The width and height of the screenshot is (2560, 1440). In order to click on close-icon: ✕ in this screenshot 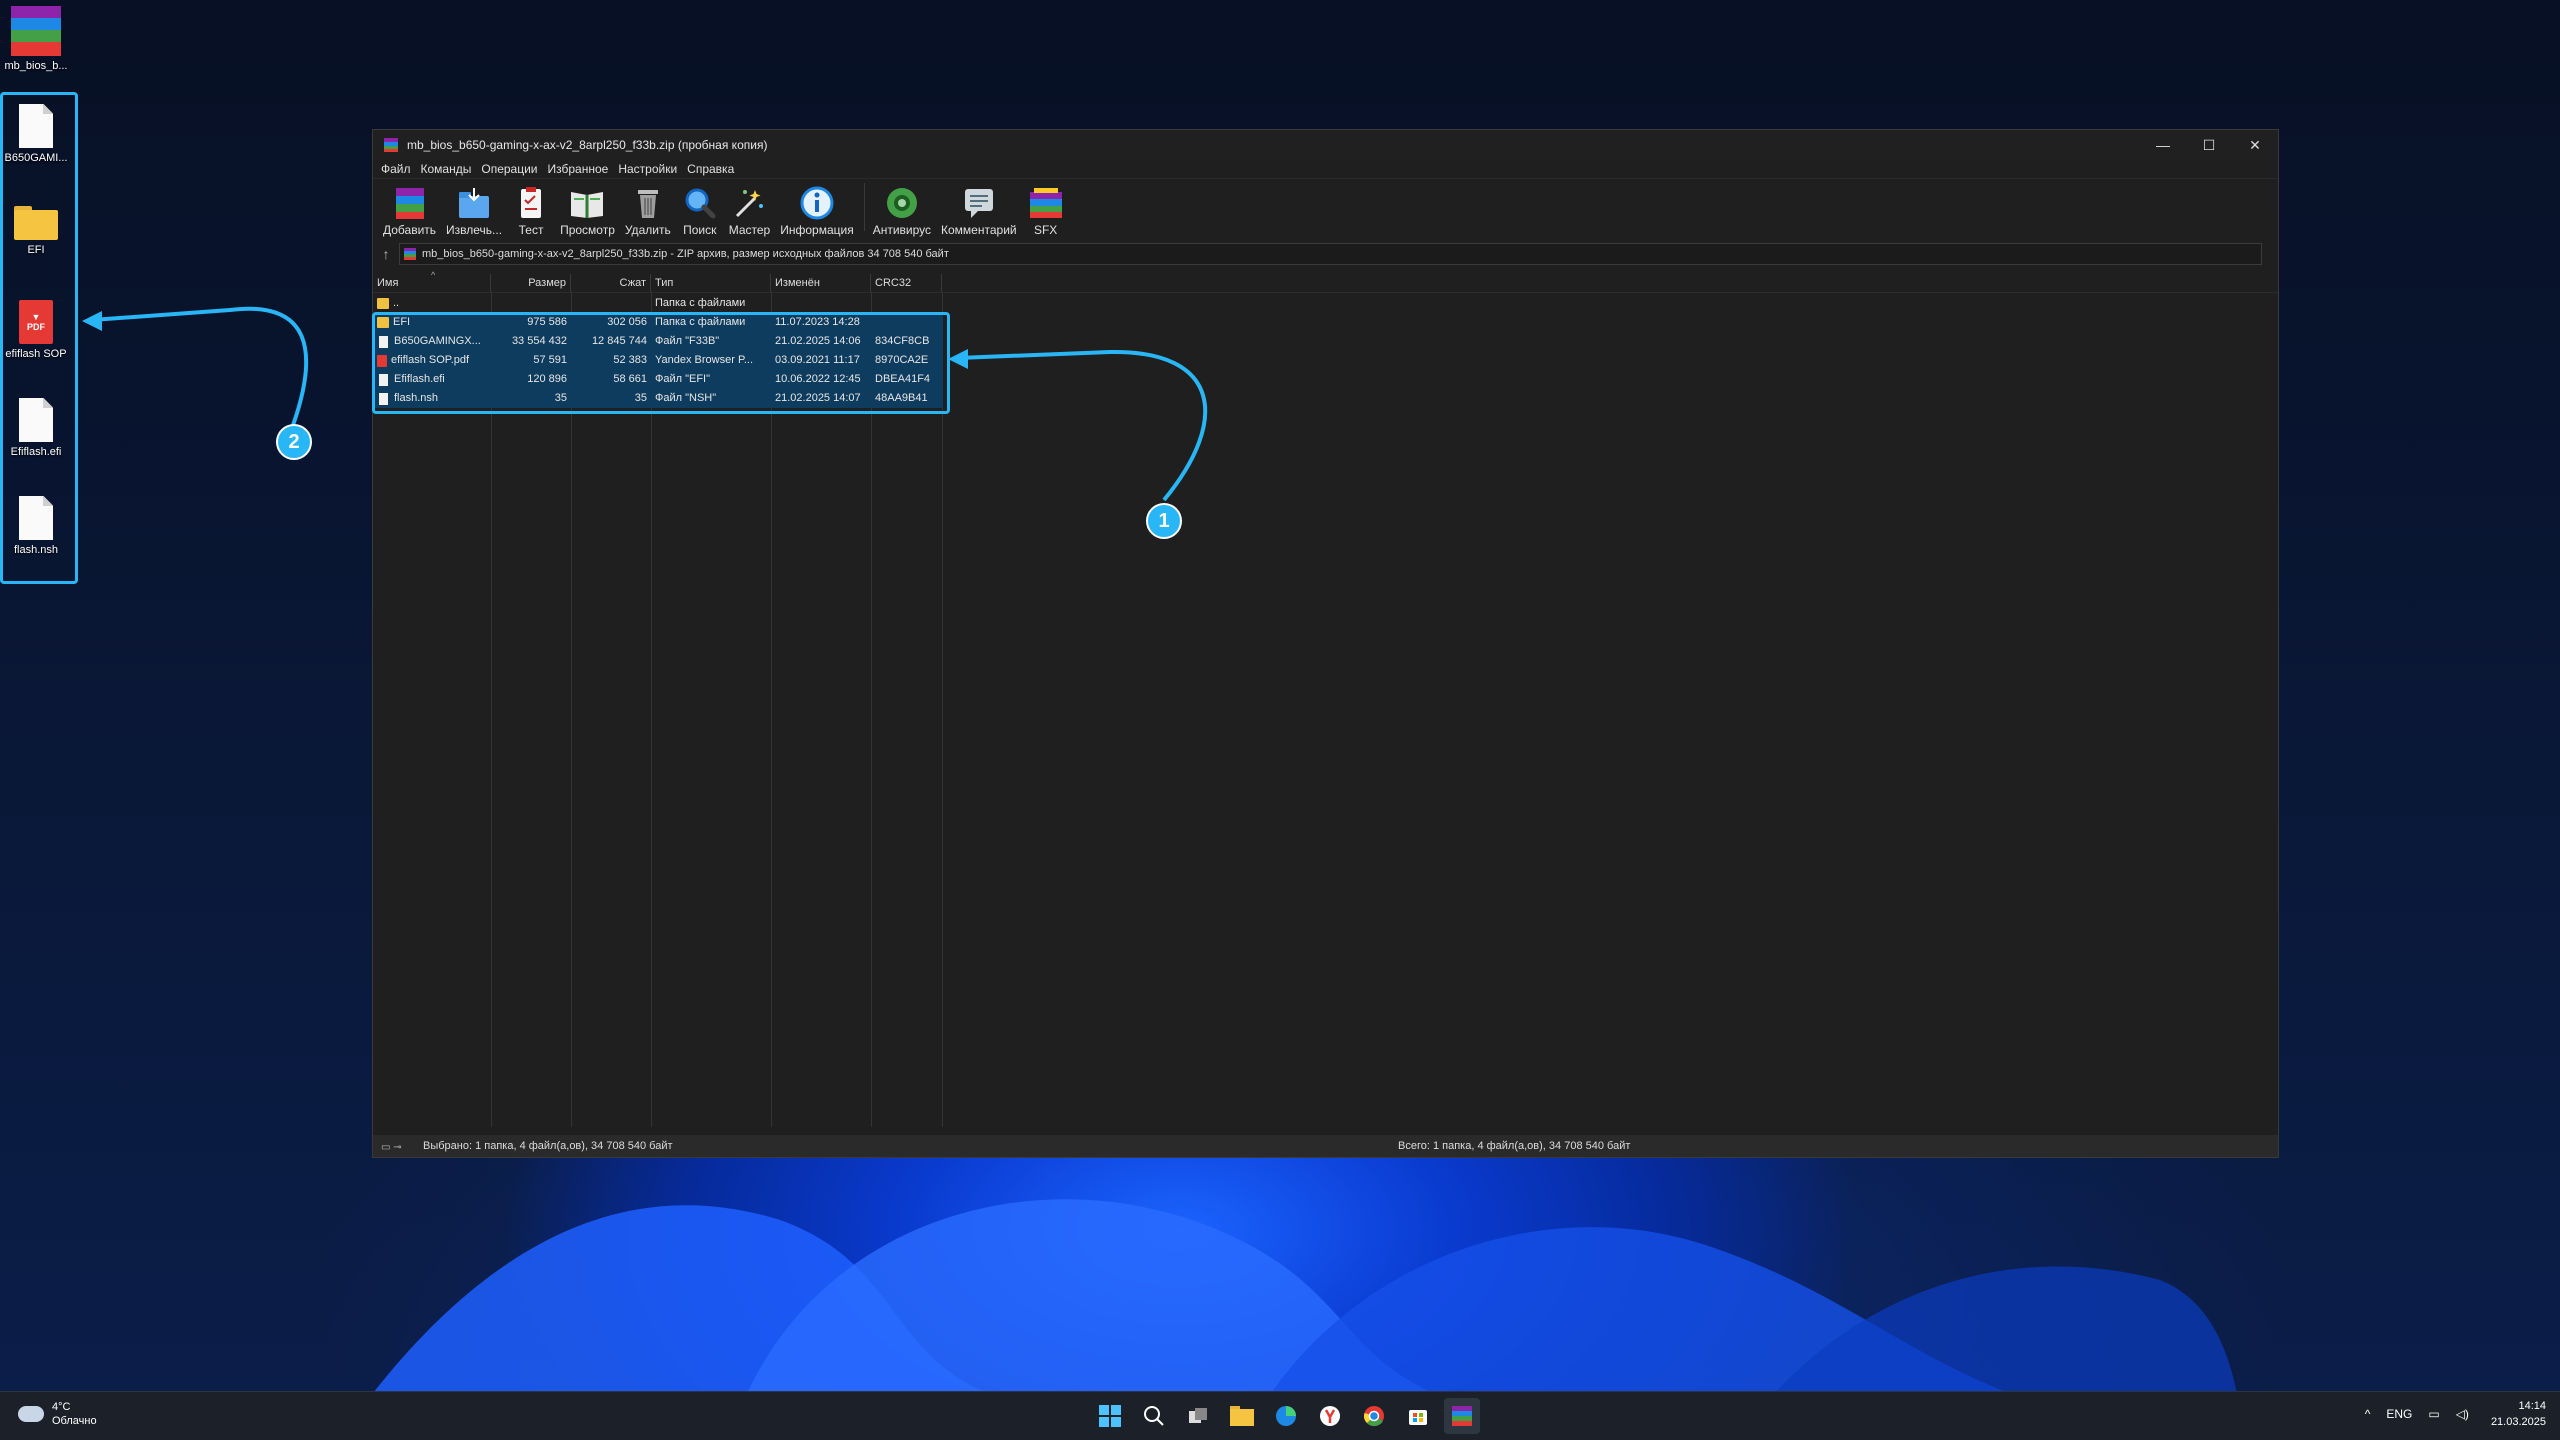, I will do `click(2255, 144)`.